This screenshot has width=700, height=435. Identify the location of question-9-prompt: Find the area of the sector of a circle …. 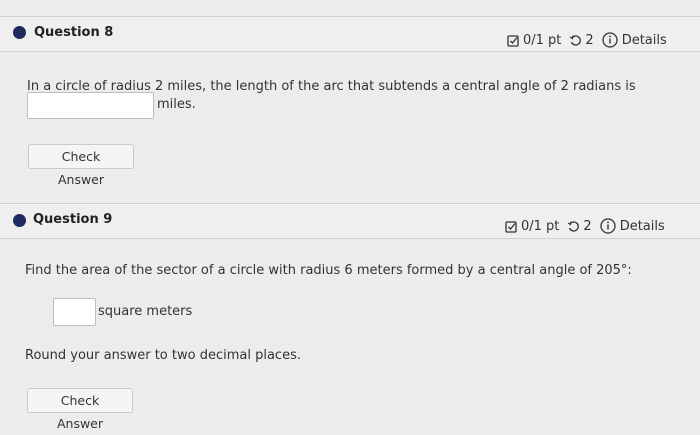
(328, 270).